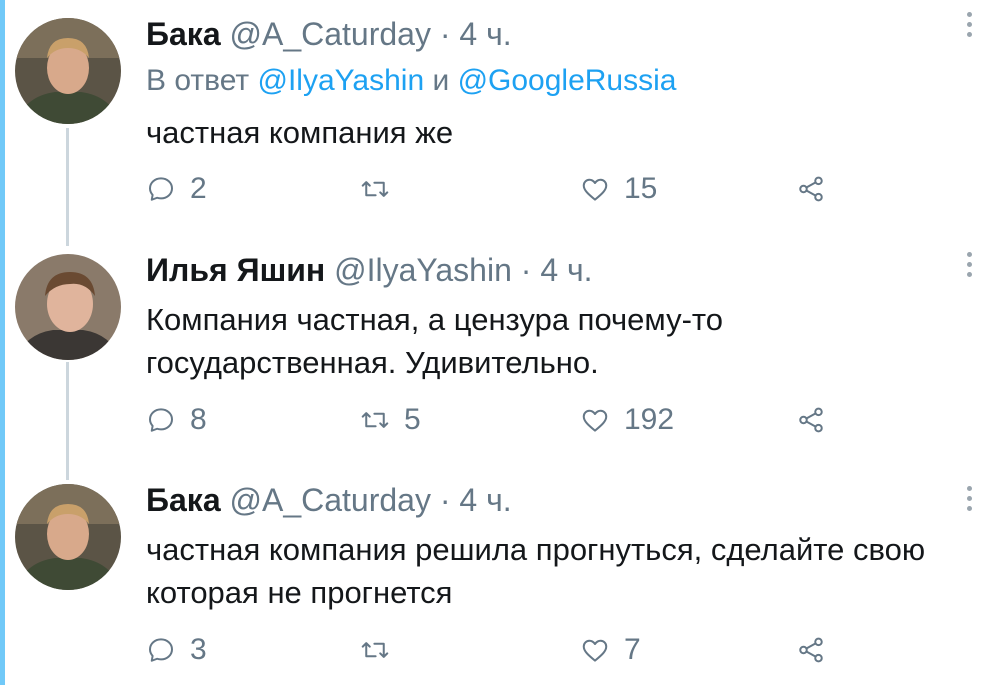 The height and width of the screenshot is (685, 989). I want to click on like-button: 192, so click(627, 420).